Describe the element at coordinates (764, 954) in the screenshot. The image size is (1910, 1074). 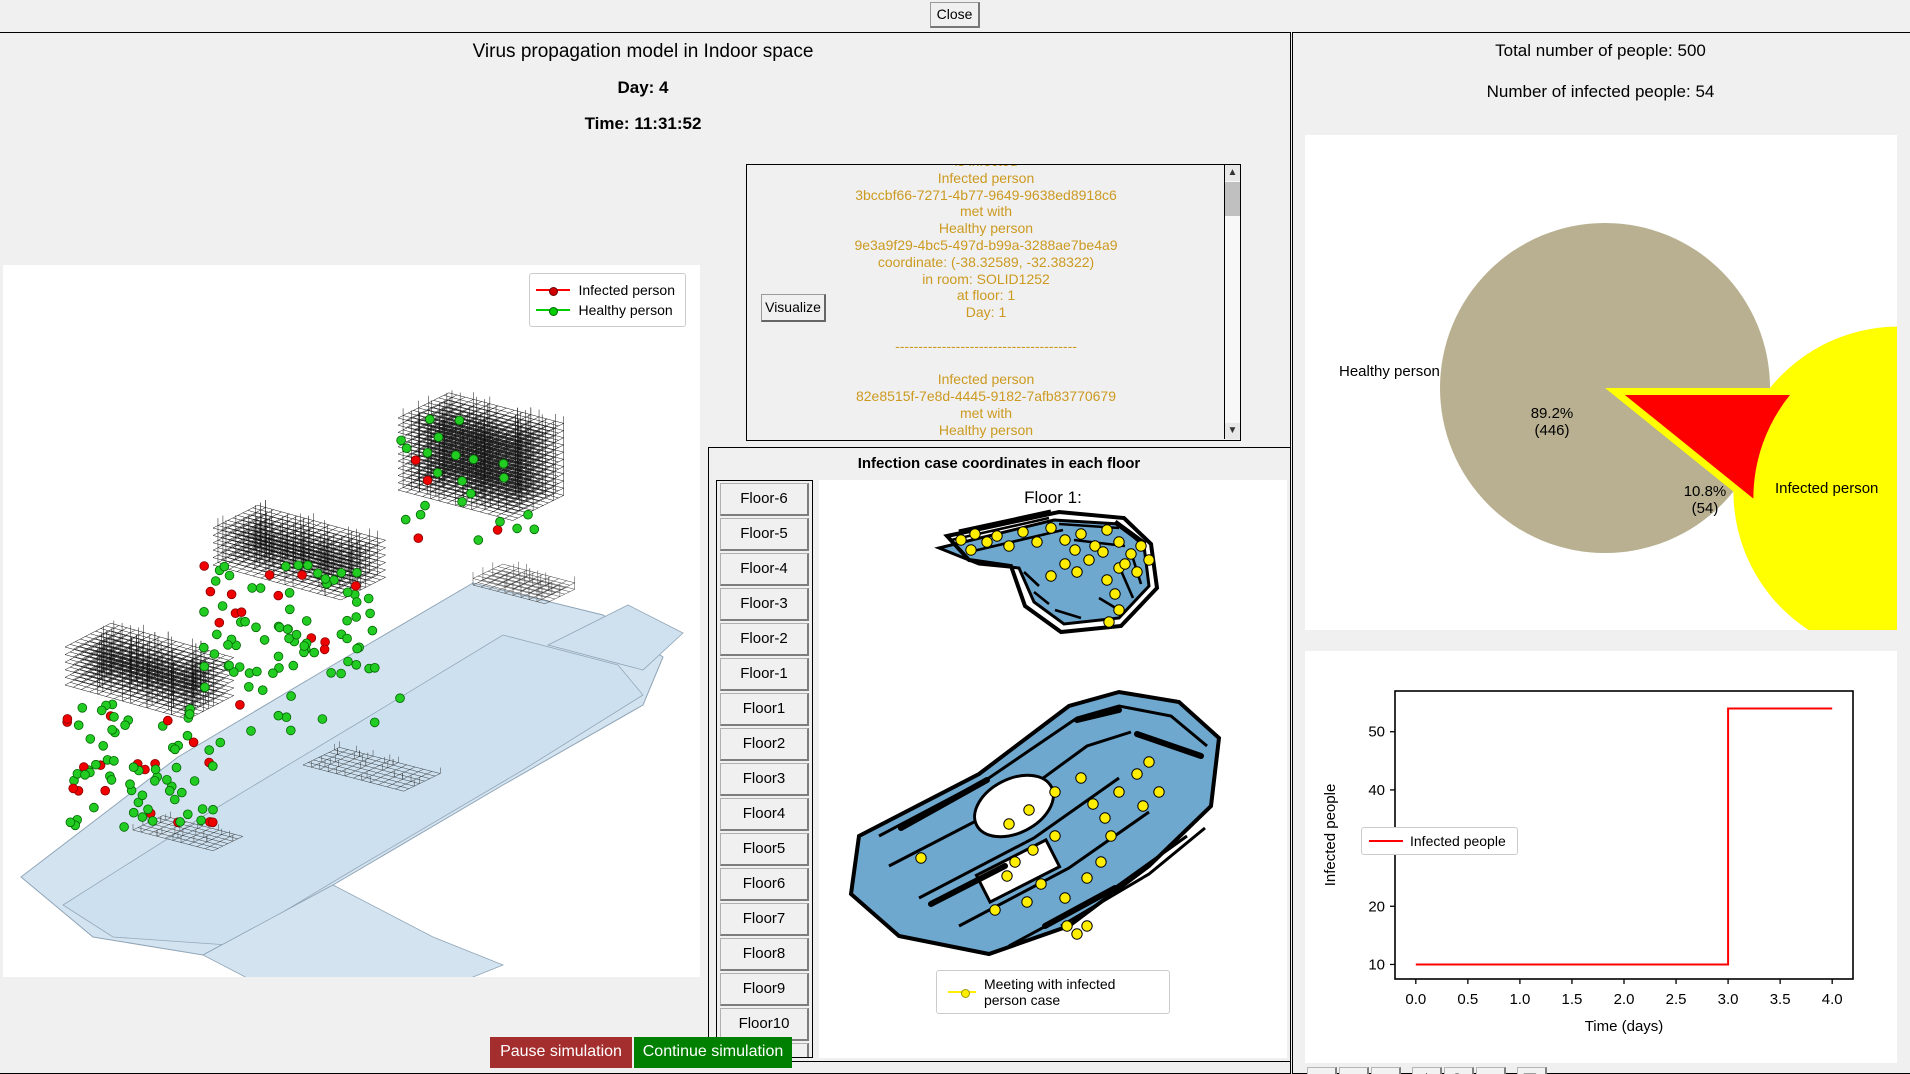
I see `floor-button-floor8: Floor8` at that location.